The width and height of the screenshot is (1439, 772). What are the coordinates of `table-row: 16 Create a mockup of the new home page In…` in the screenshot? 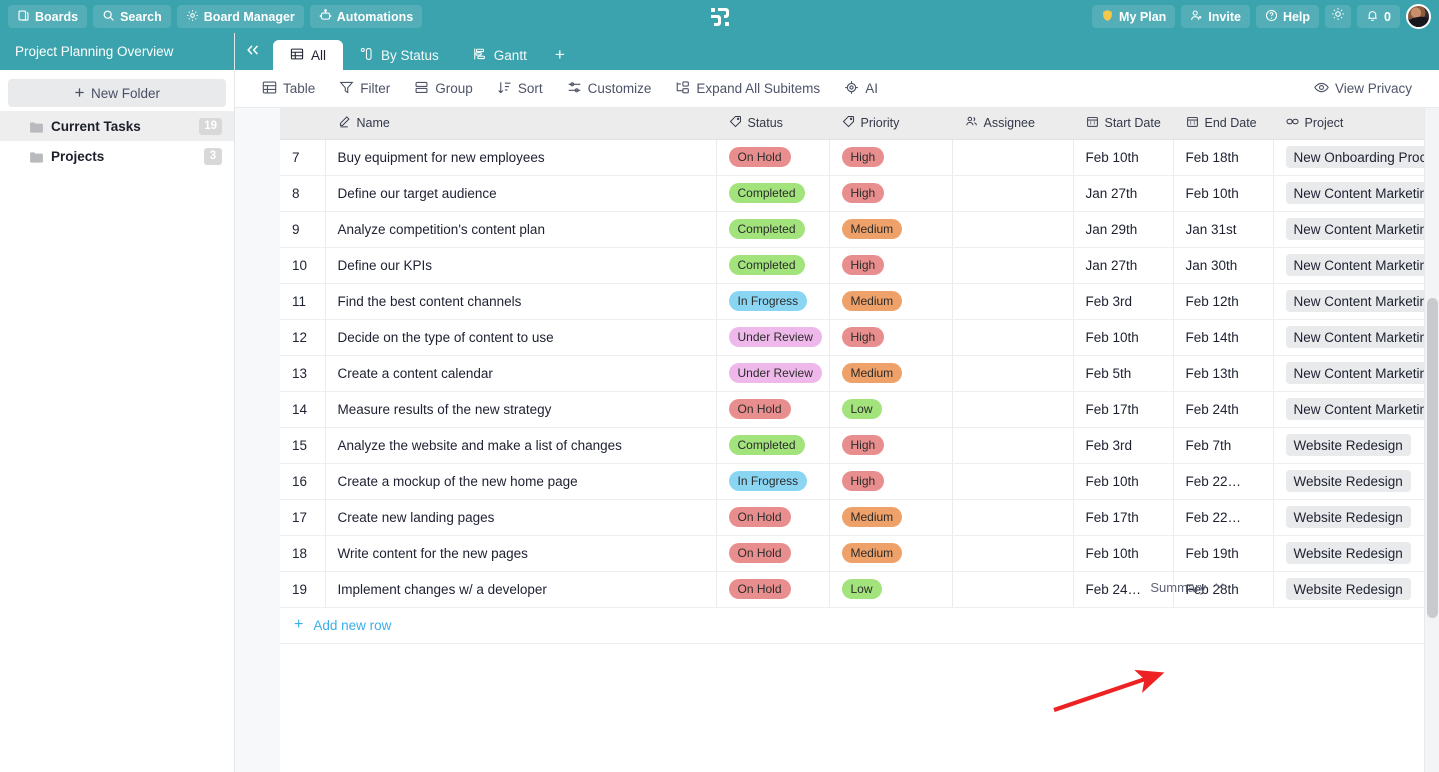 It's located at (859, 481).